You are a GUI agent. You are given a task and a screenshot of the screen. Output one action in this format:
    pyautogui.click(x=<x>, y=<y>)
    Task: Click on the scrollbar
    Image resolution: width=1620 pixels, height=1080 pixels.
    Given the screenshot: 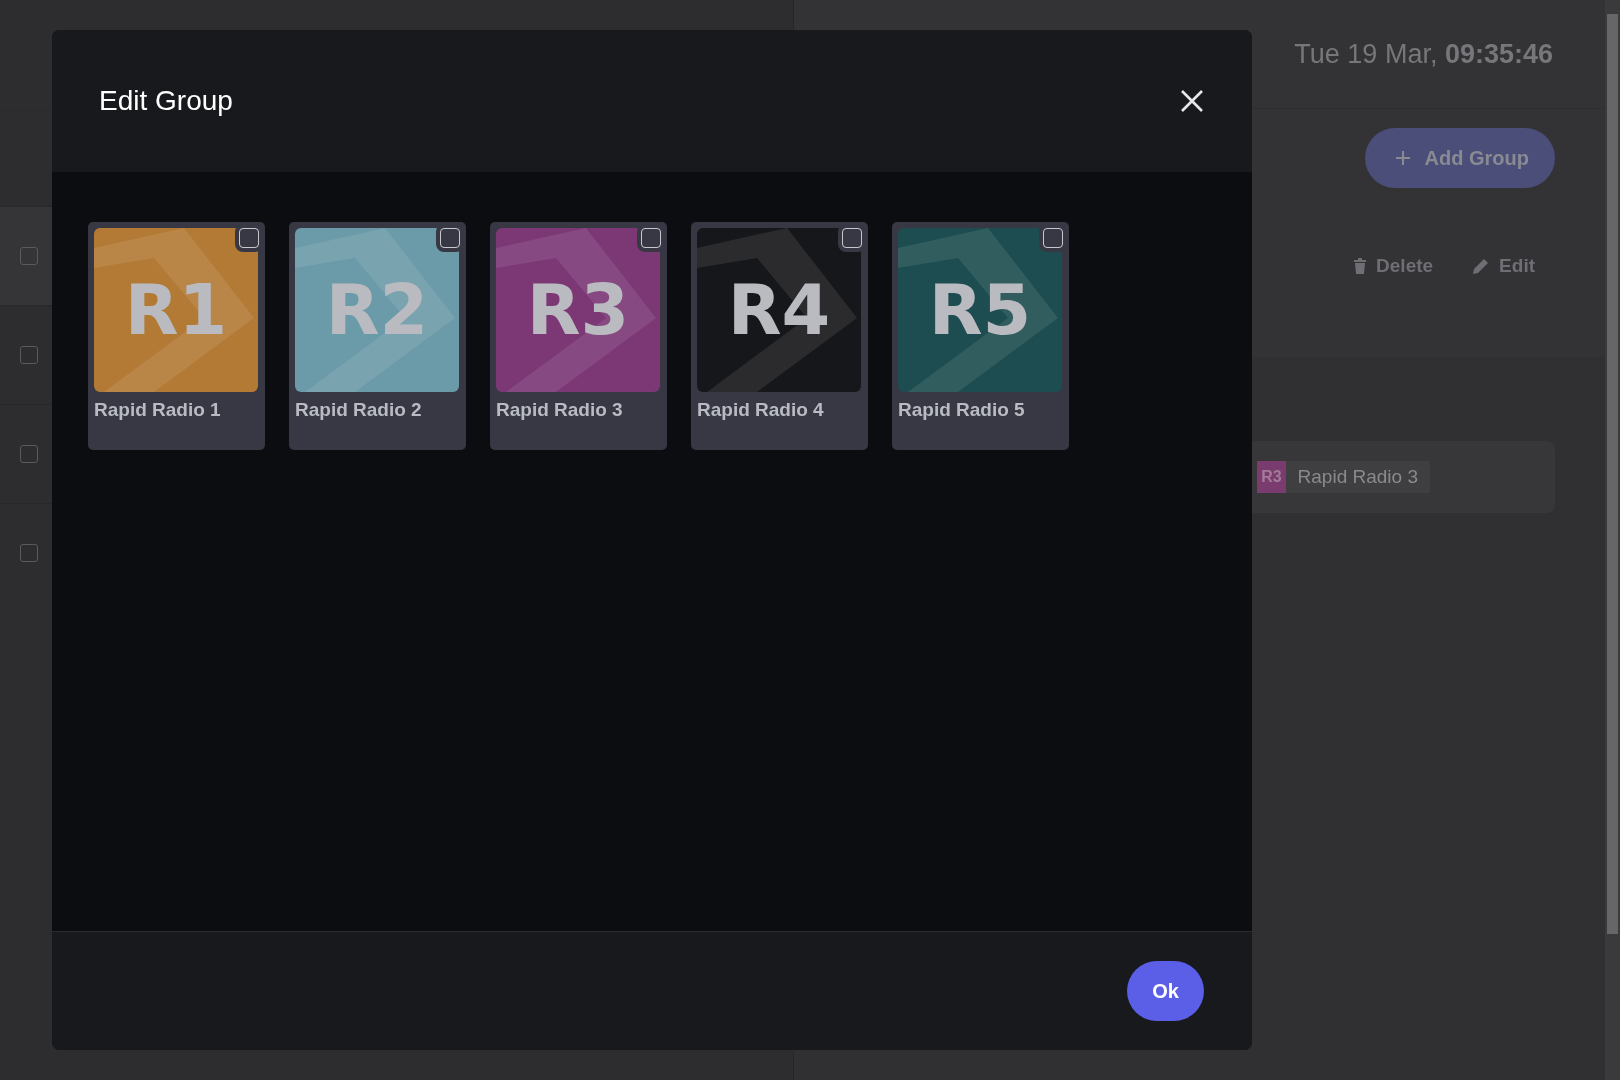 What is the action you would take?
    pyautogui.click(x=1612, y=540)
    